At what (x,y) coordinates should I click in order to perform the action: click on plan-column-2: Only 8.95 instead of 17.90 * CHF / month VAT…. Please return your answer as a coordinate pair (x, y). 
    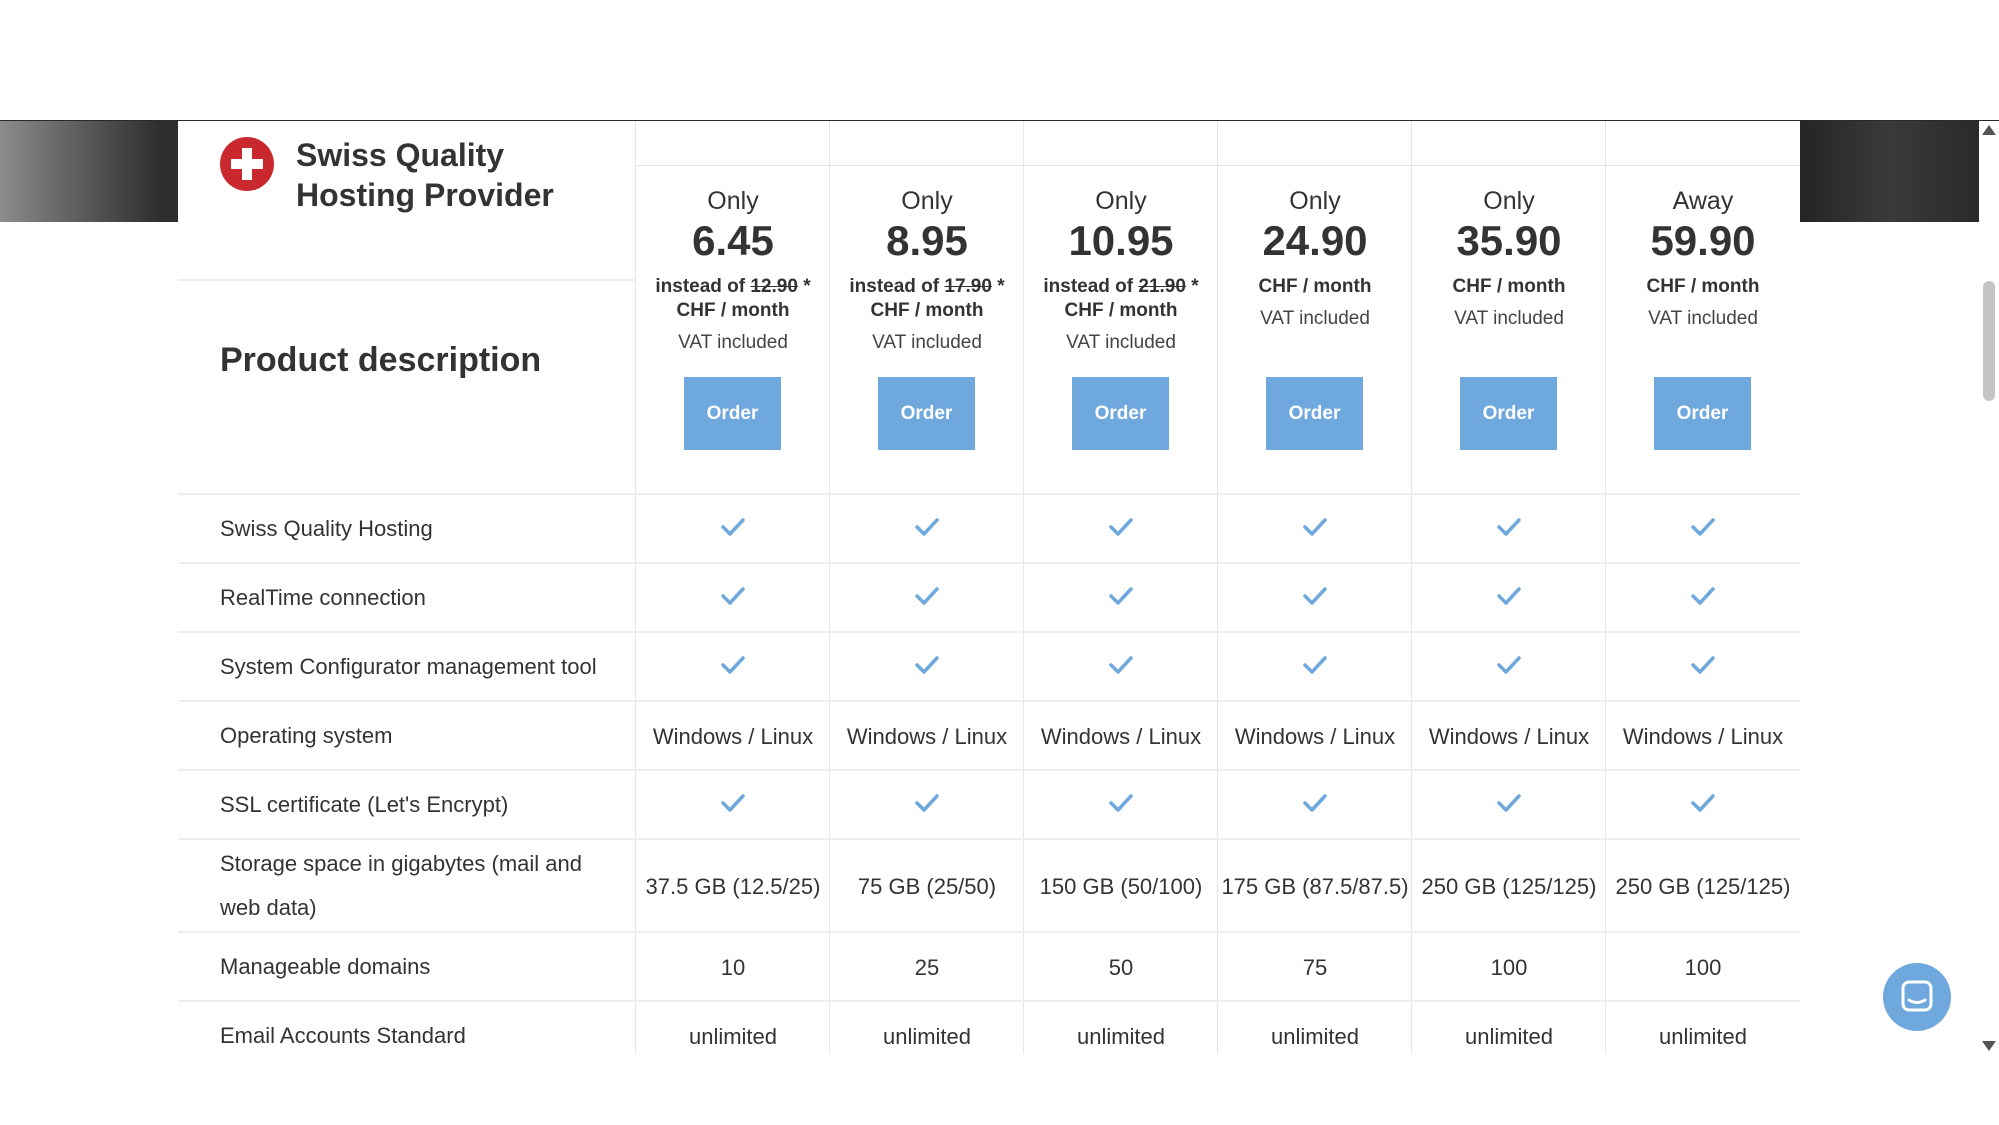
    Looking at the image, I should click on (926, 307).